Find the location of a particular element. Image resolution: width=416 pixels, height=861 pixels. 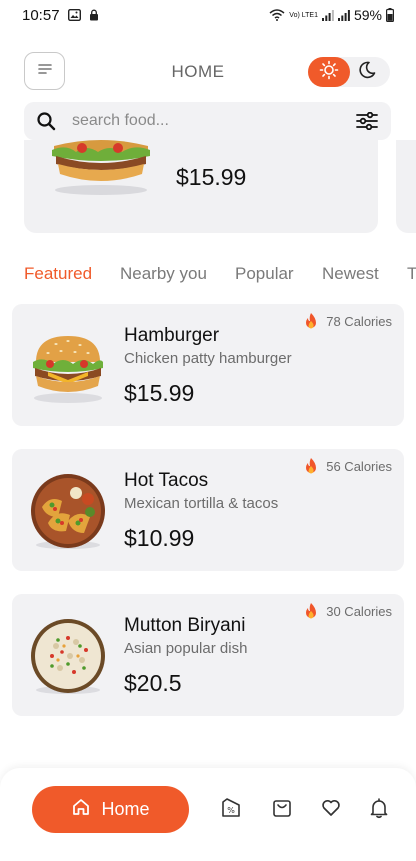

nav-home-button: Home is located at coordinates (110, 809).